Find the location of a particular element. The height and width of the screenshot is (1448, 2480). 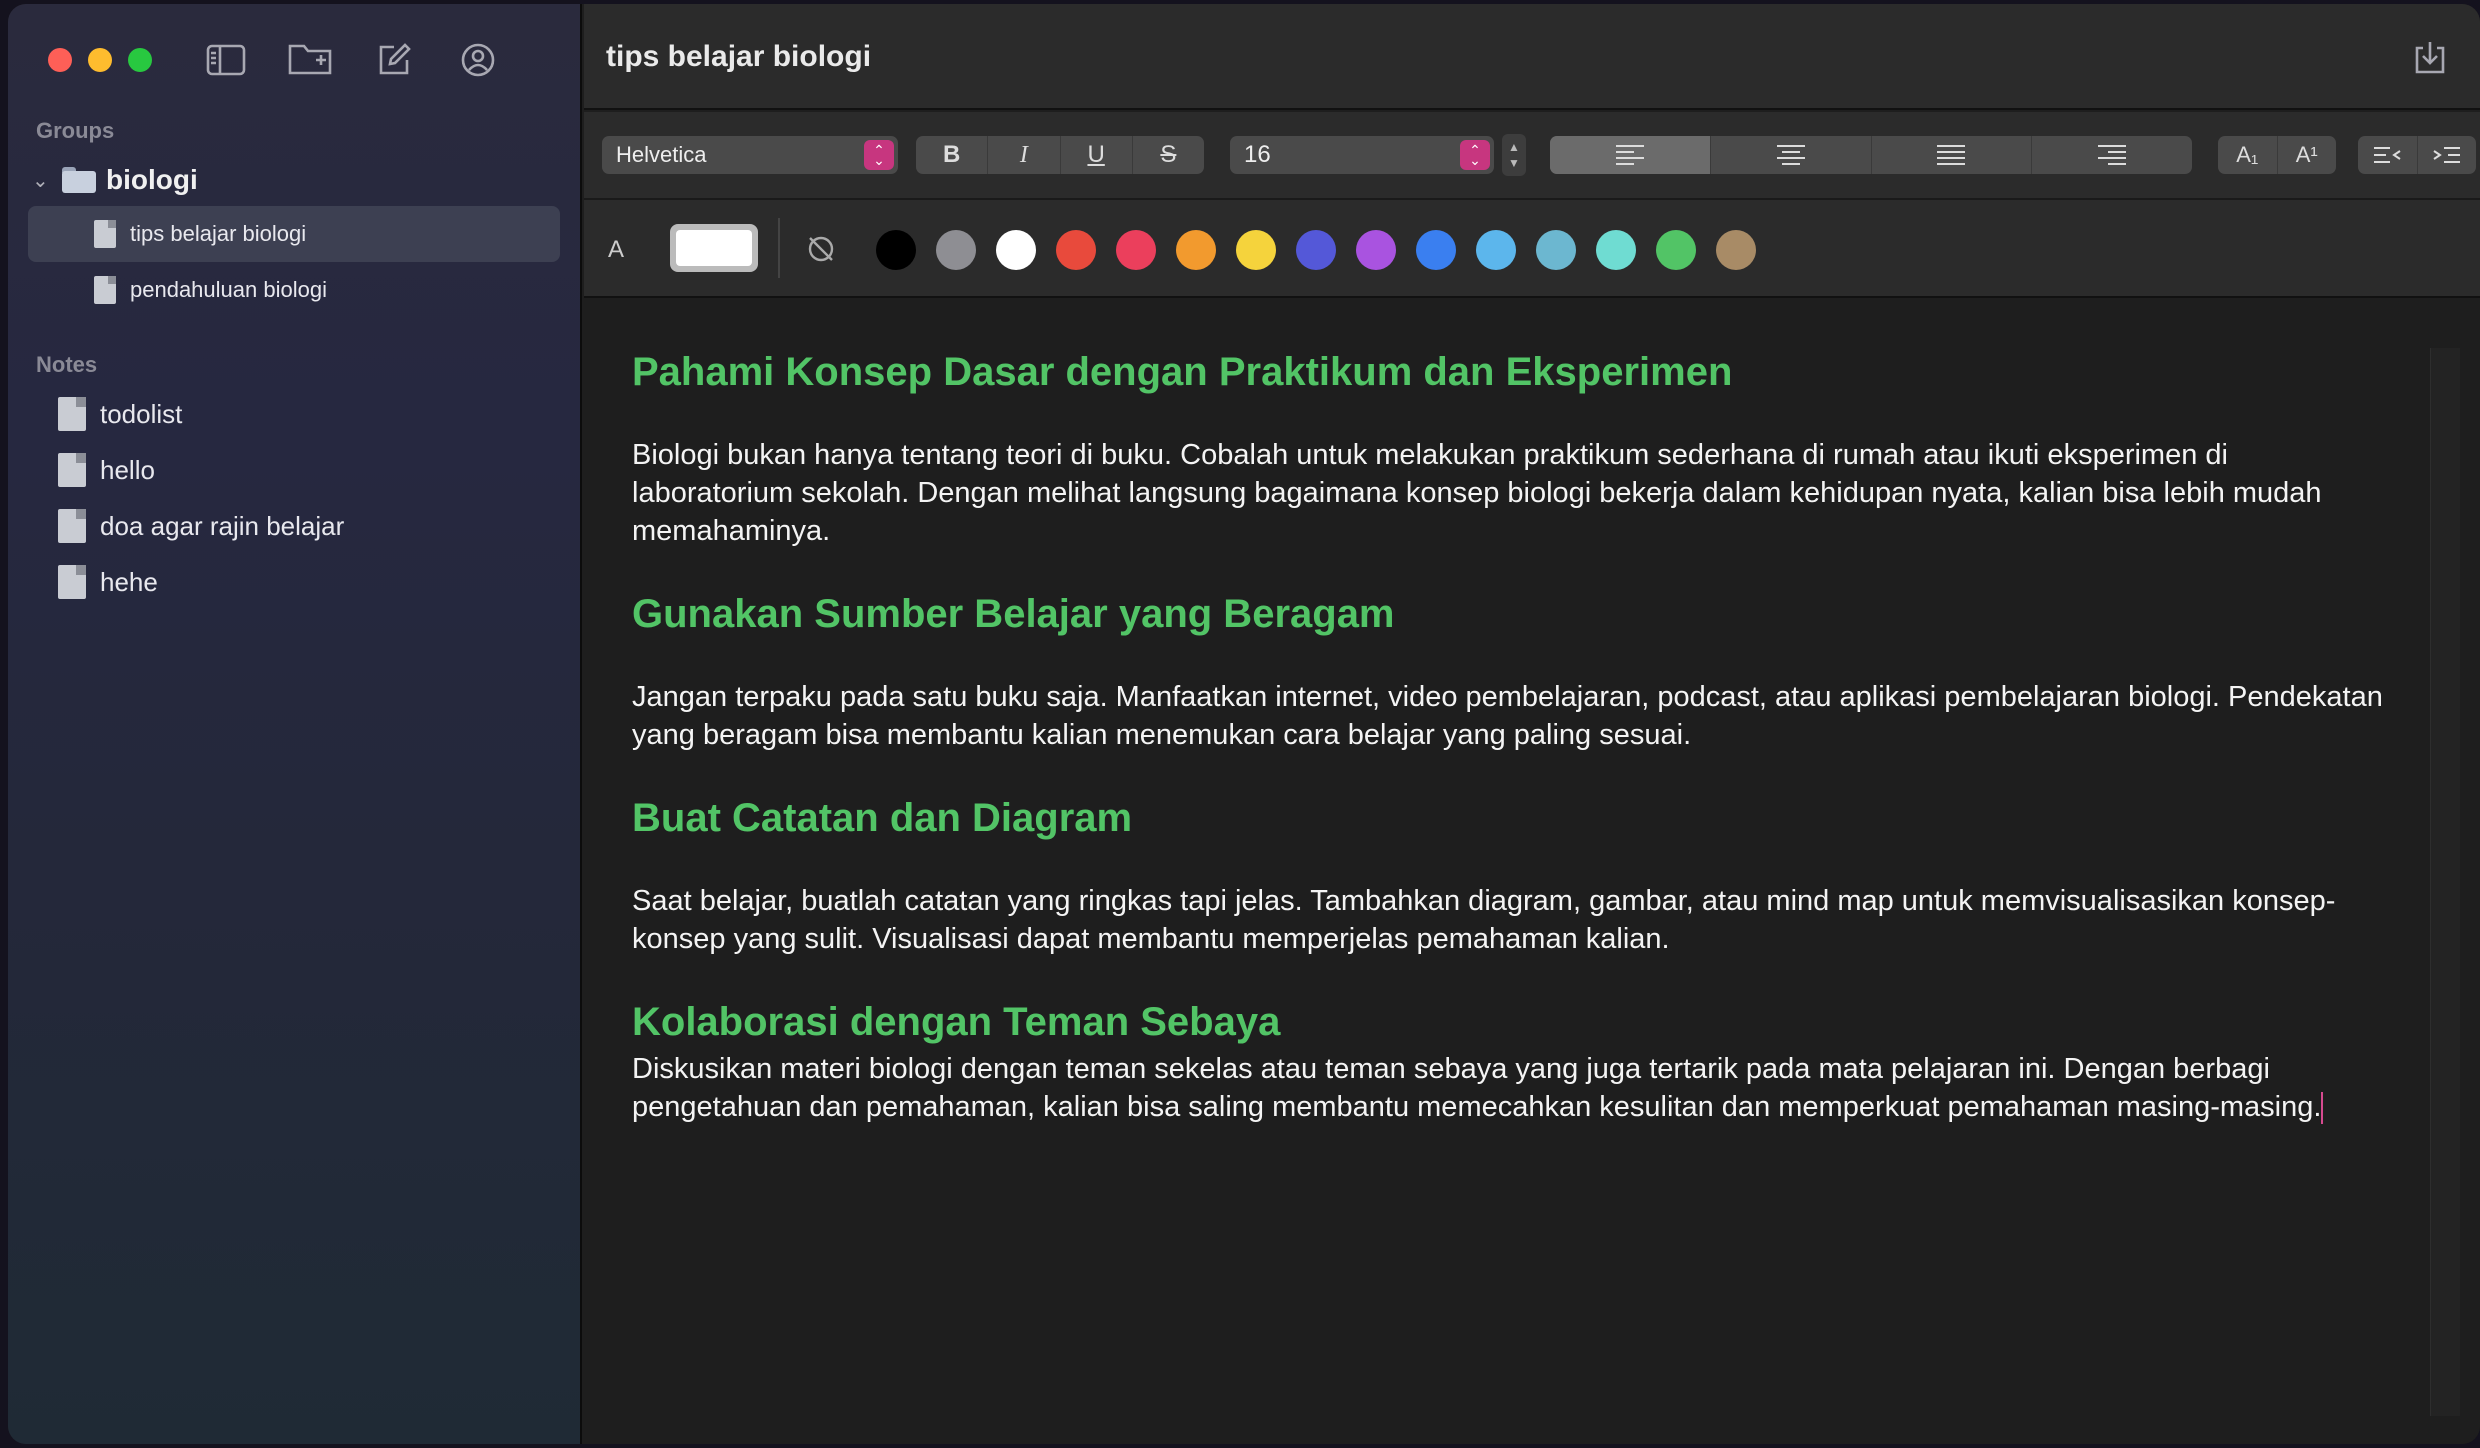

indent-group is located at coordinates (2417, 155).